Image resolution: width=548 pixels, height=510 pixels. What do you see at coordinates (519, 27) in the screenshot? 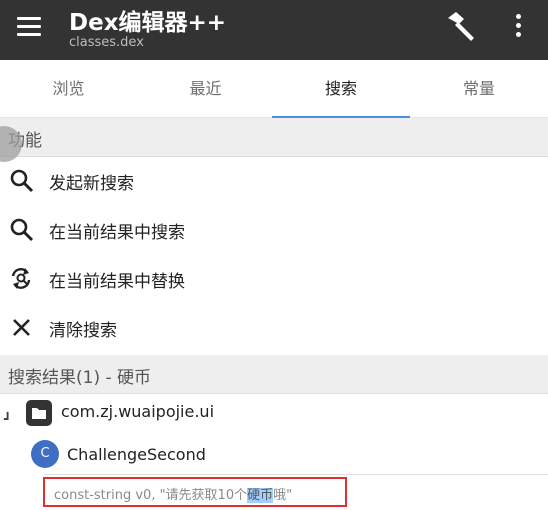
I see `more-vertical-icon` at bounding box center [519, 27].